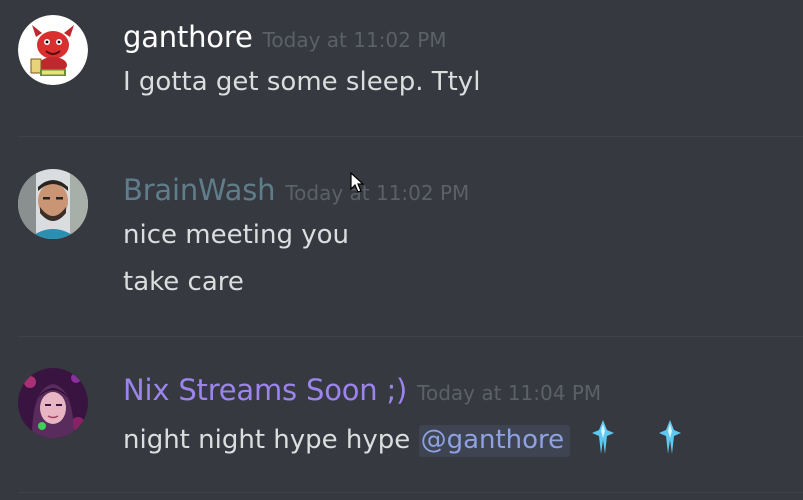 This screenshot has width=803, height=500. I want to click on message-header: BrainWash Today at 11:02 PM, so click(296, 190).